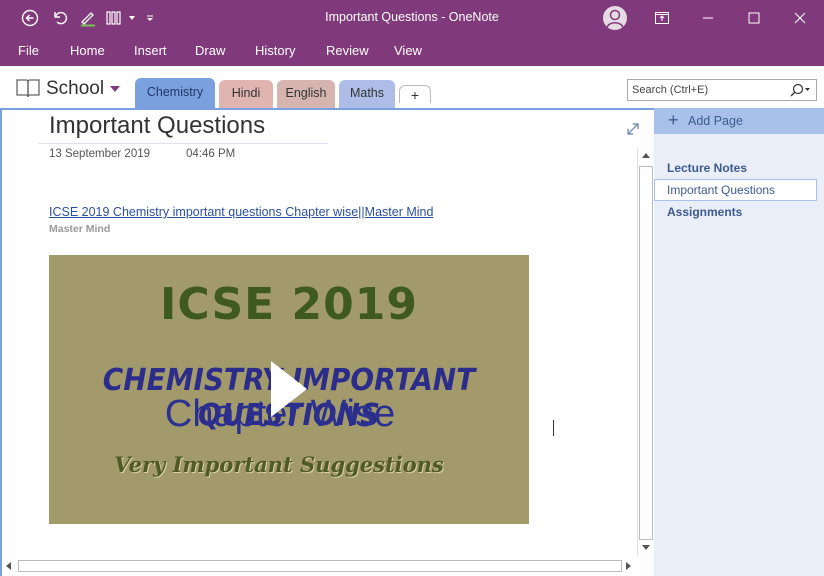 The width and height of the screenshot is (824, 576). What do you see at coordinates (210, 50) in the screenshot?
I see `tab-draw: Draw` at bounding box center [210, 50].